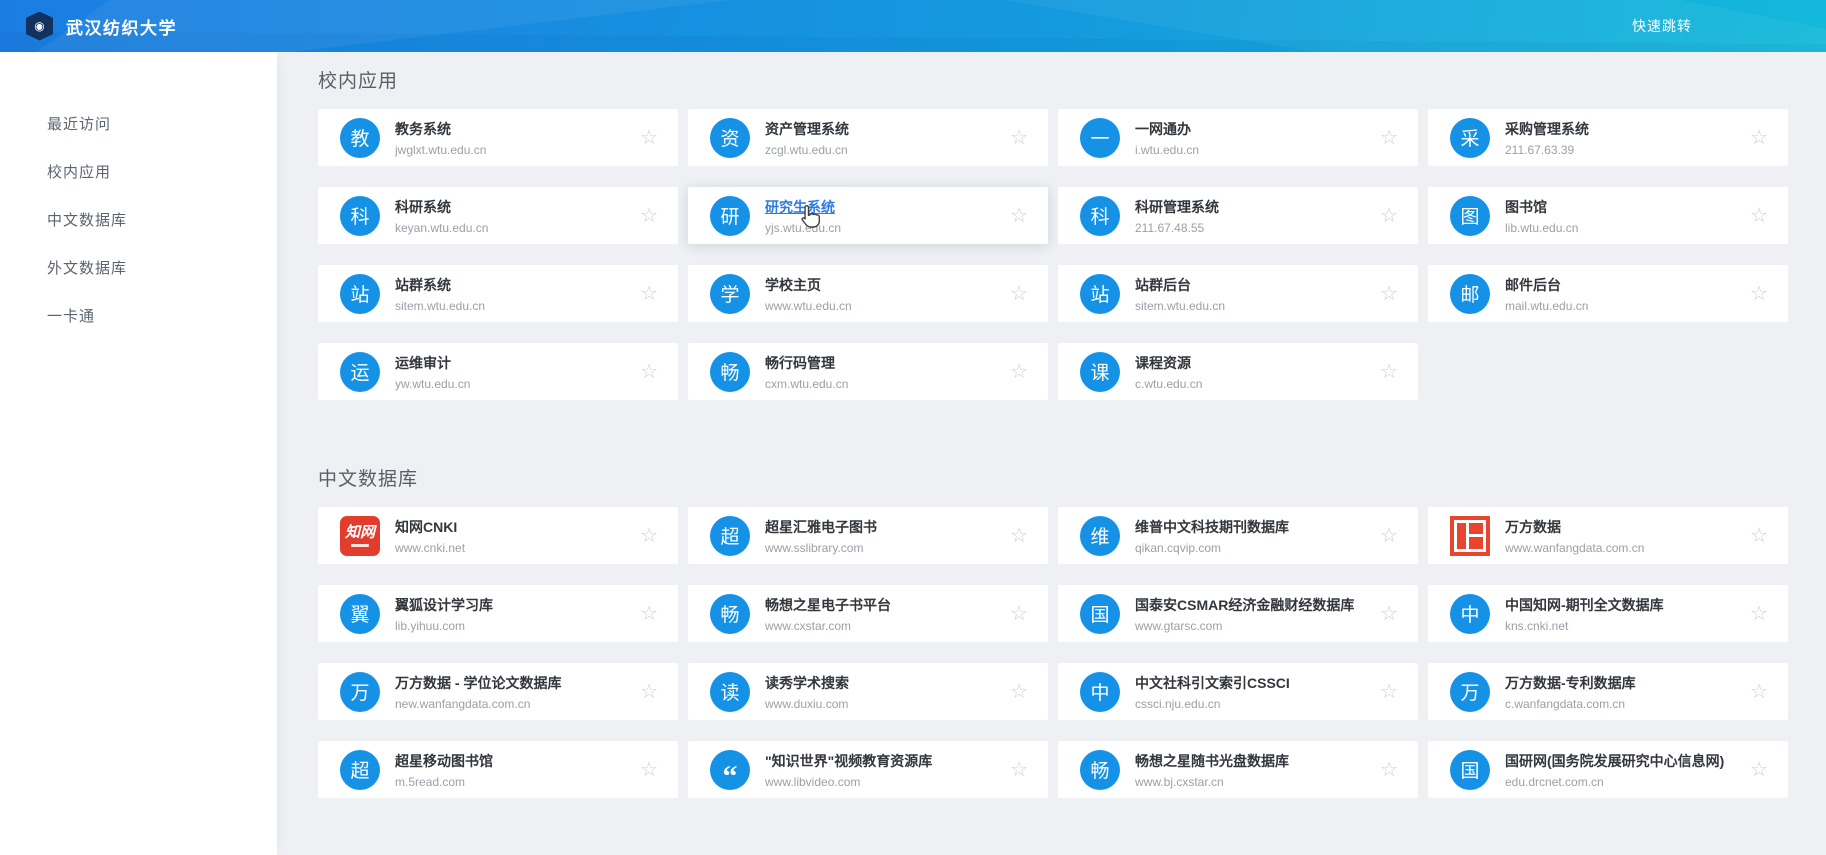 This screenshot has width=1826, height=855. Describe the element at coordinates (1608, 613) in the screenshot. I see `app-card: 中 中国知网-期刊全文数据库 kns.cnki.net ☆` at that location.